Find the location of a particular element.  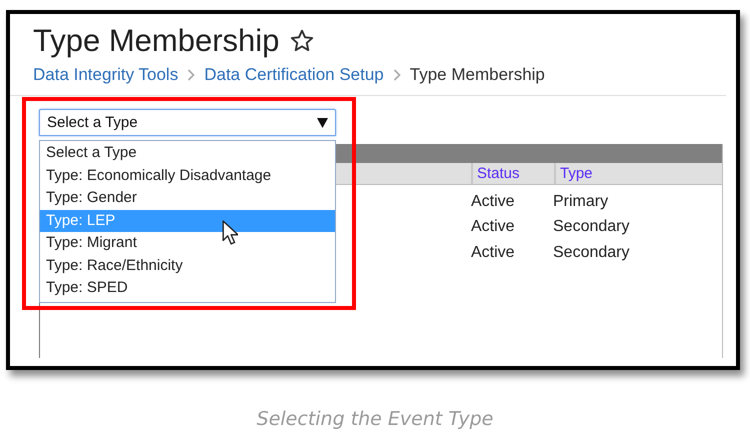

table-cell: Primary is located at coordinates (580, 201).